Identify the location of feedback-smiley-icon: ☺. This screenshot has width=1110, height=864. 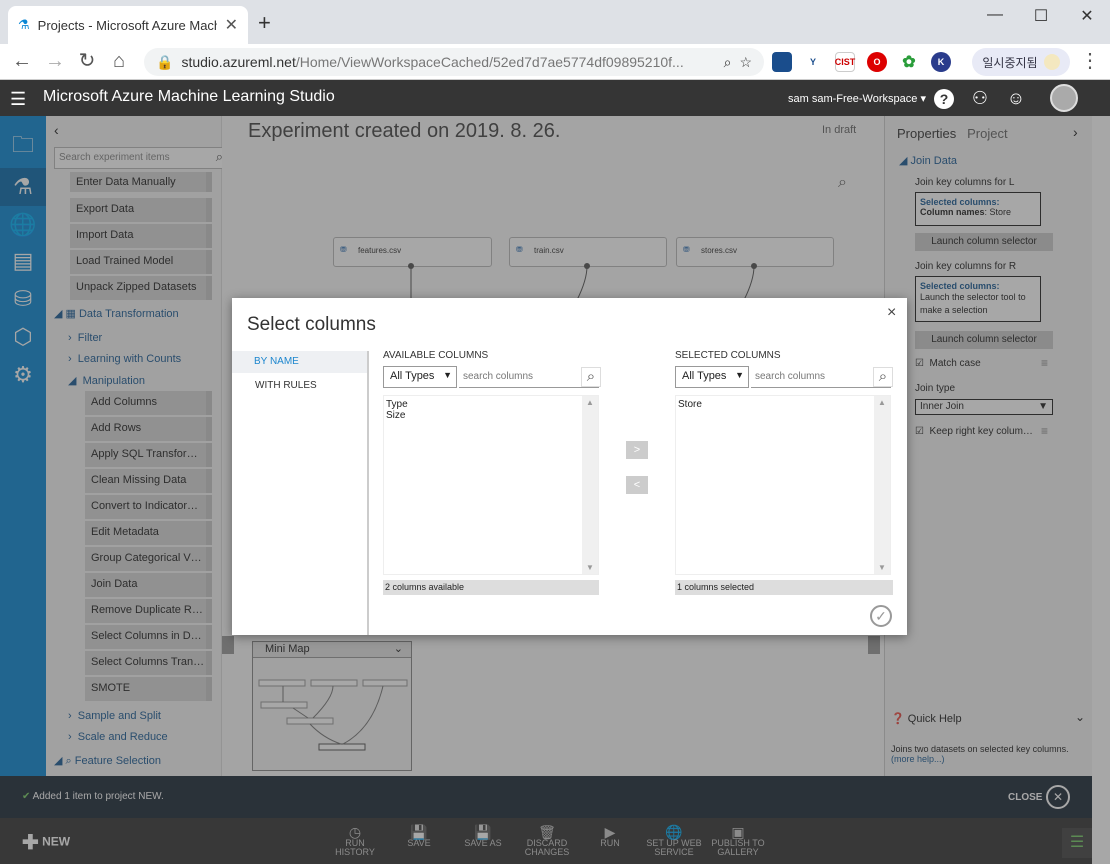
(1016, 98).